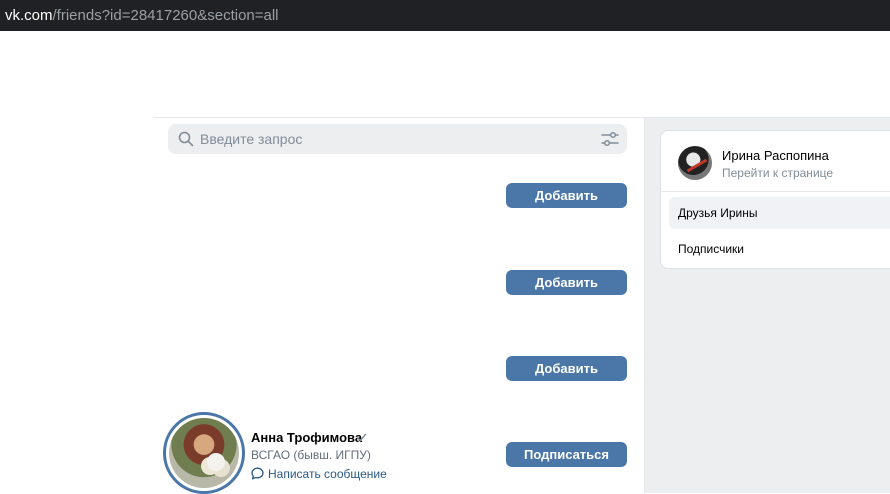  Describe the element at coordinates (610, 139) in the screenshot. I see `filter-icon` at that location.